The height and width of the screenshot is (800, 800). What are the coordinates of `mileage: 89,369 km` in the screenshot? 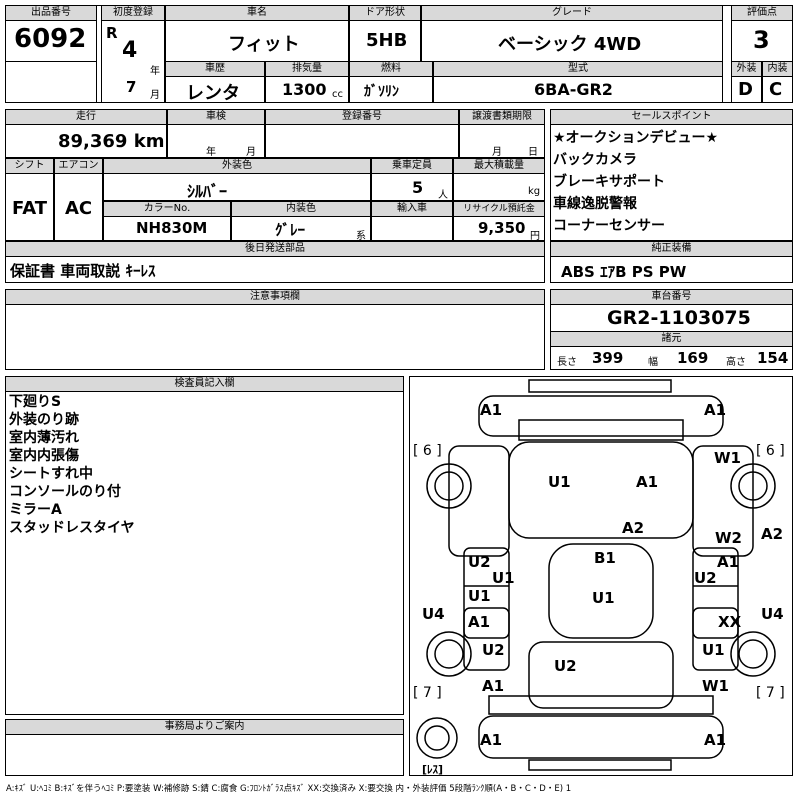 It's located at (111, 141).